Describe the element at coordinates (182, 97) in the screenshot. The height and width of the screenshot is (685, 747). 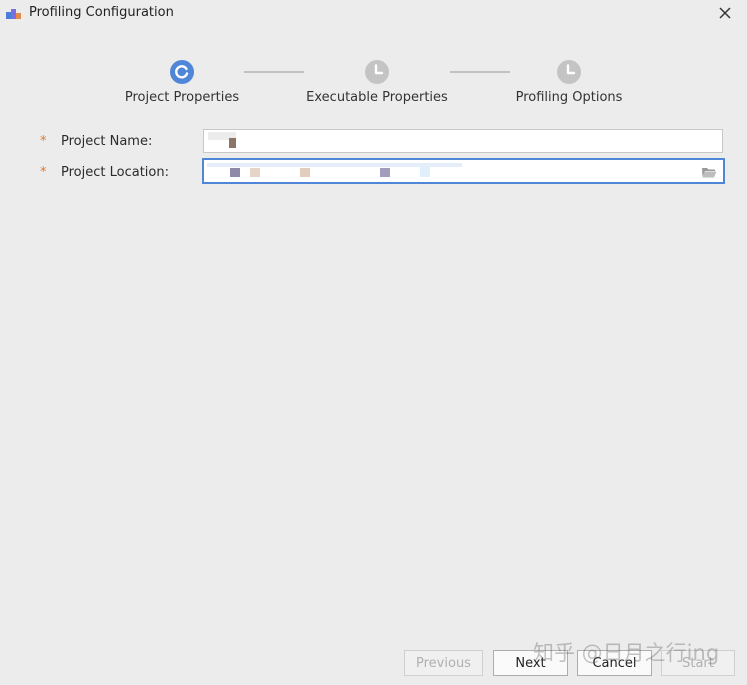
I see `step-label-project-properties: Project Properties` at that location.